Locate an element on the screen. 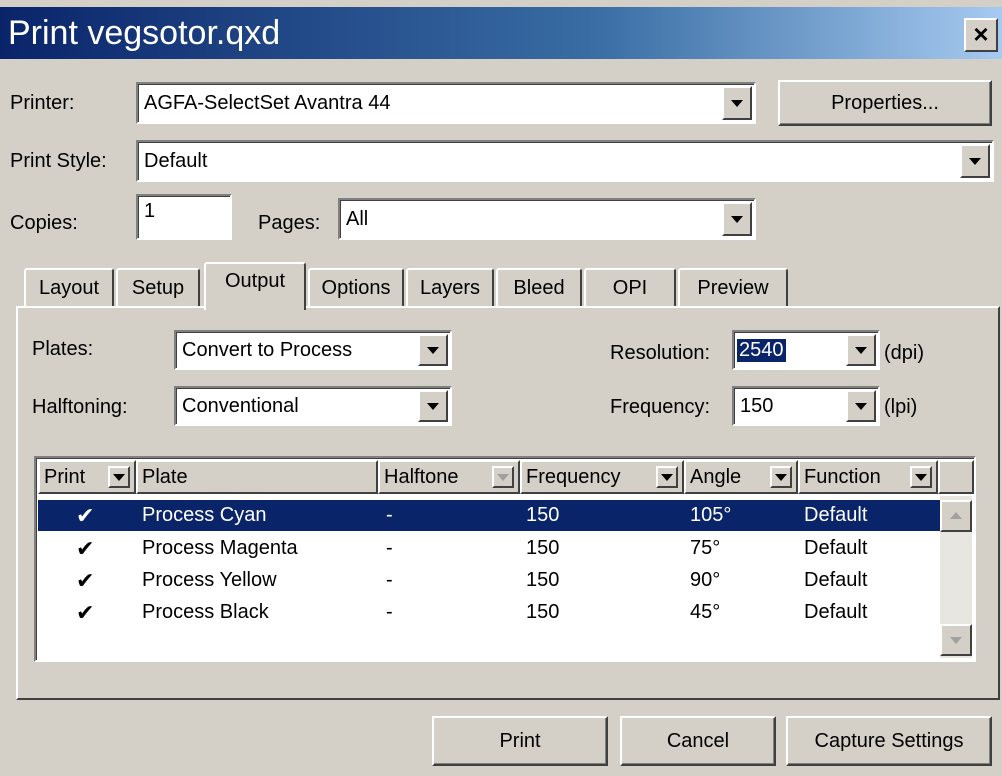 The height and width of the screenshot is (776, 1002). window-title: Print vegsotor.qxd is located at coordinates (144, 33).